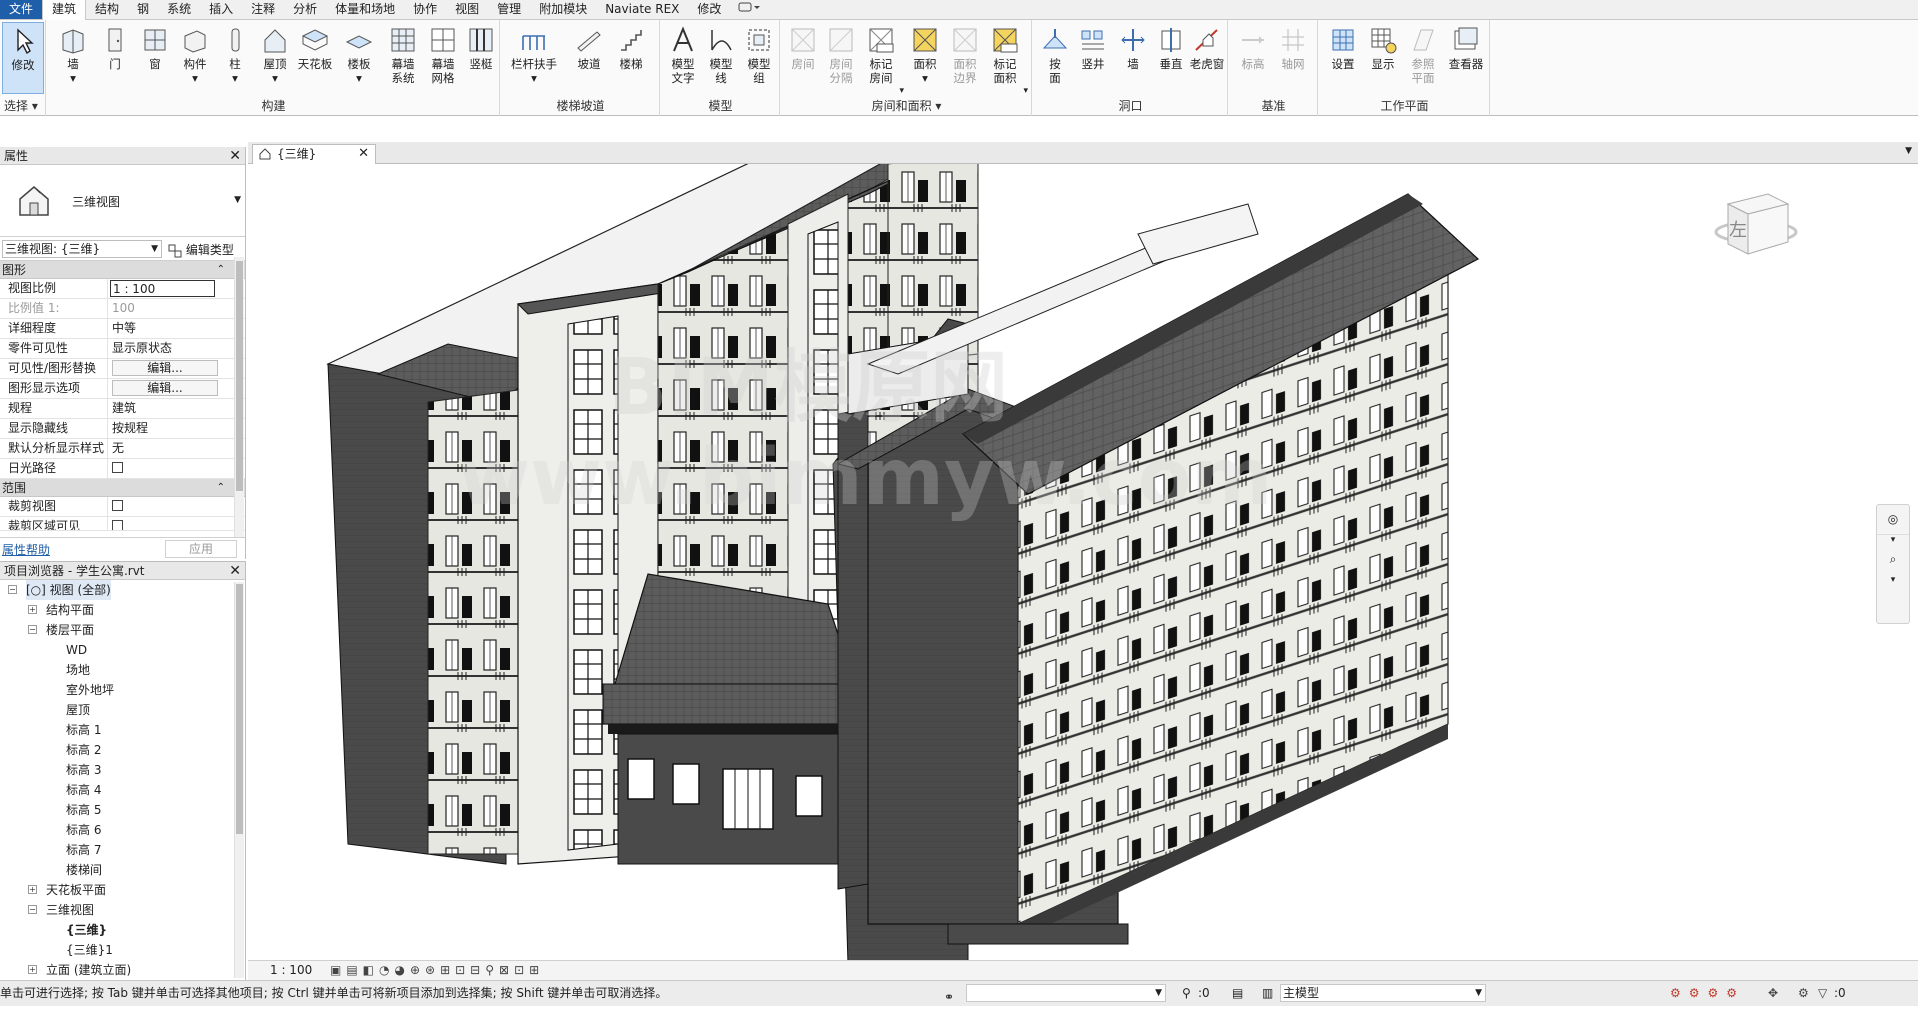 The height and width of the screenshot is (1009, 1918). What do you see at coordinates (642, 9) in the screenshot?
I see `tab-naviate-rex: Naviate REX` at bounding box center [642, 9].